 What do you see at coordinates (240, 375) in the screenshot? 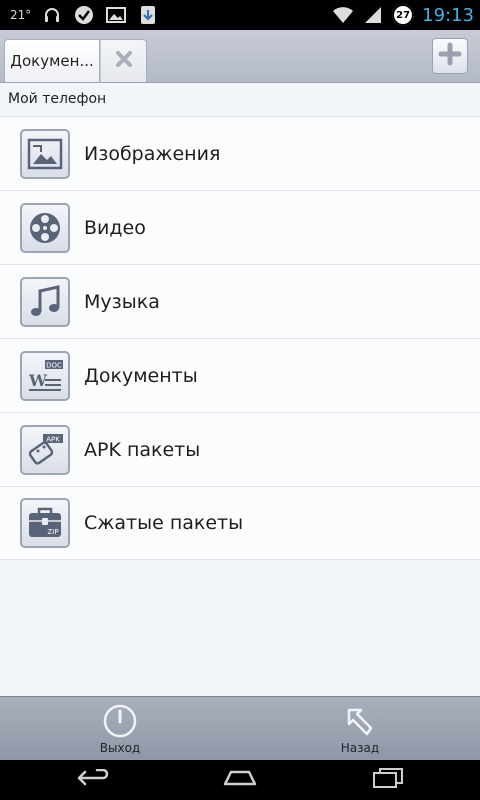
I see `category-documents: DOC W Документы` at bounding box center [240, 375].